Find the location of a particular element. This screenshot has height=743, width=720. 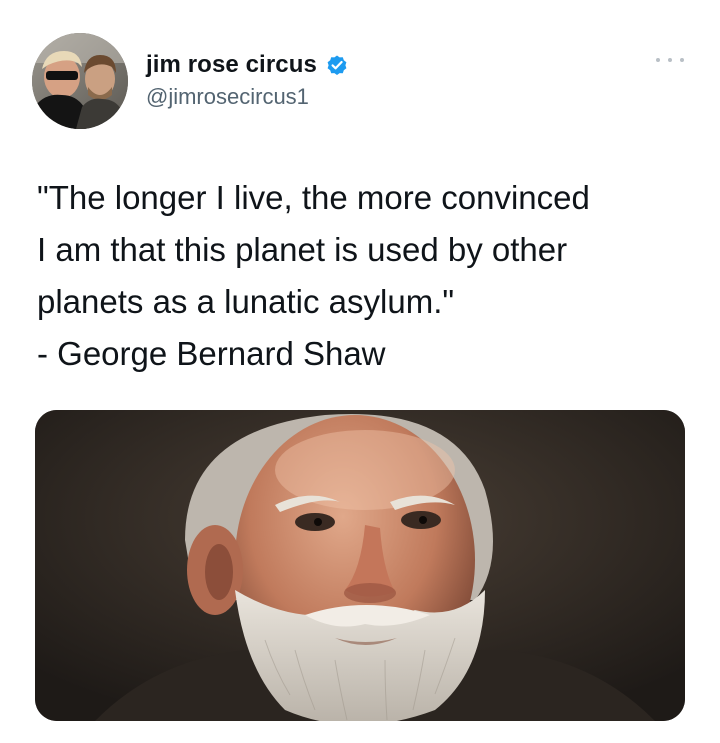

author-name-row: jim rose circus is located at coordinates (247, 65).